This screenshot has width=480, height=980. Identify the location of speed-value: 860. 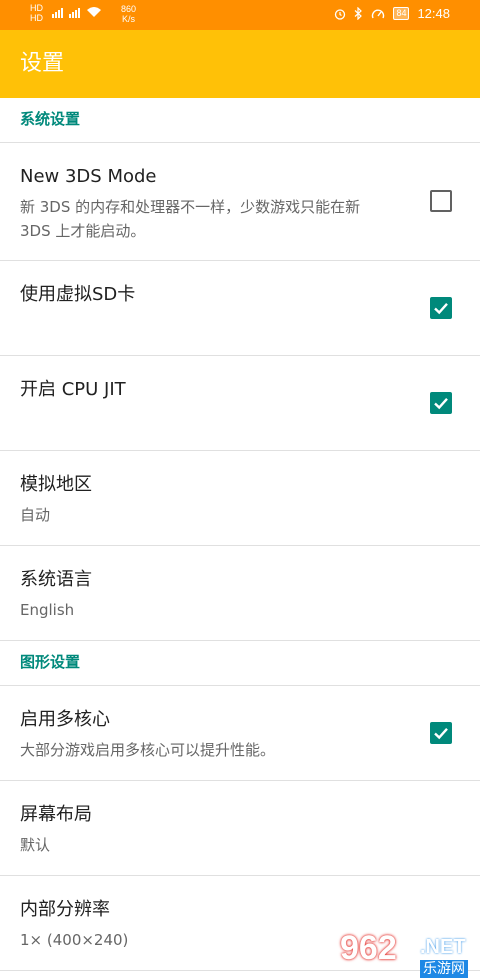
(129, 9).